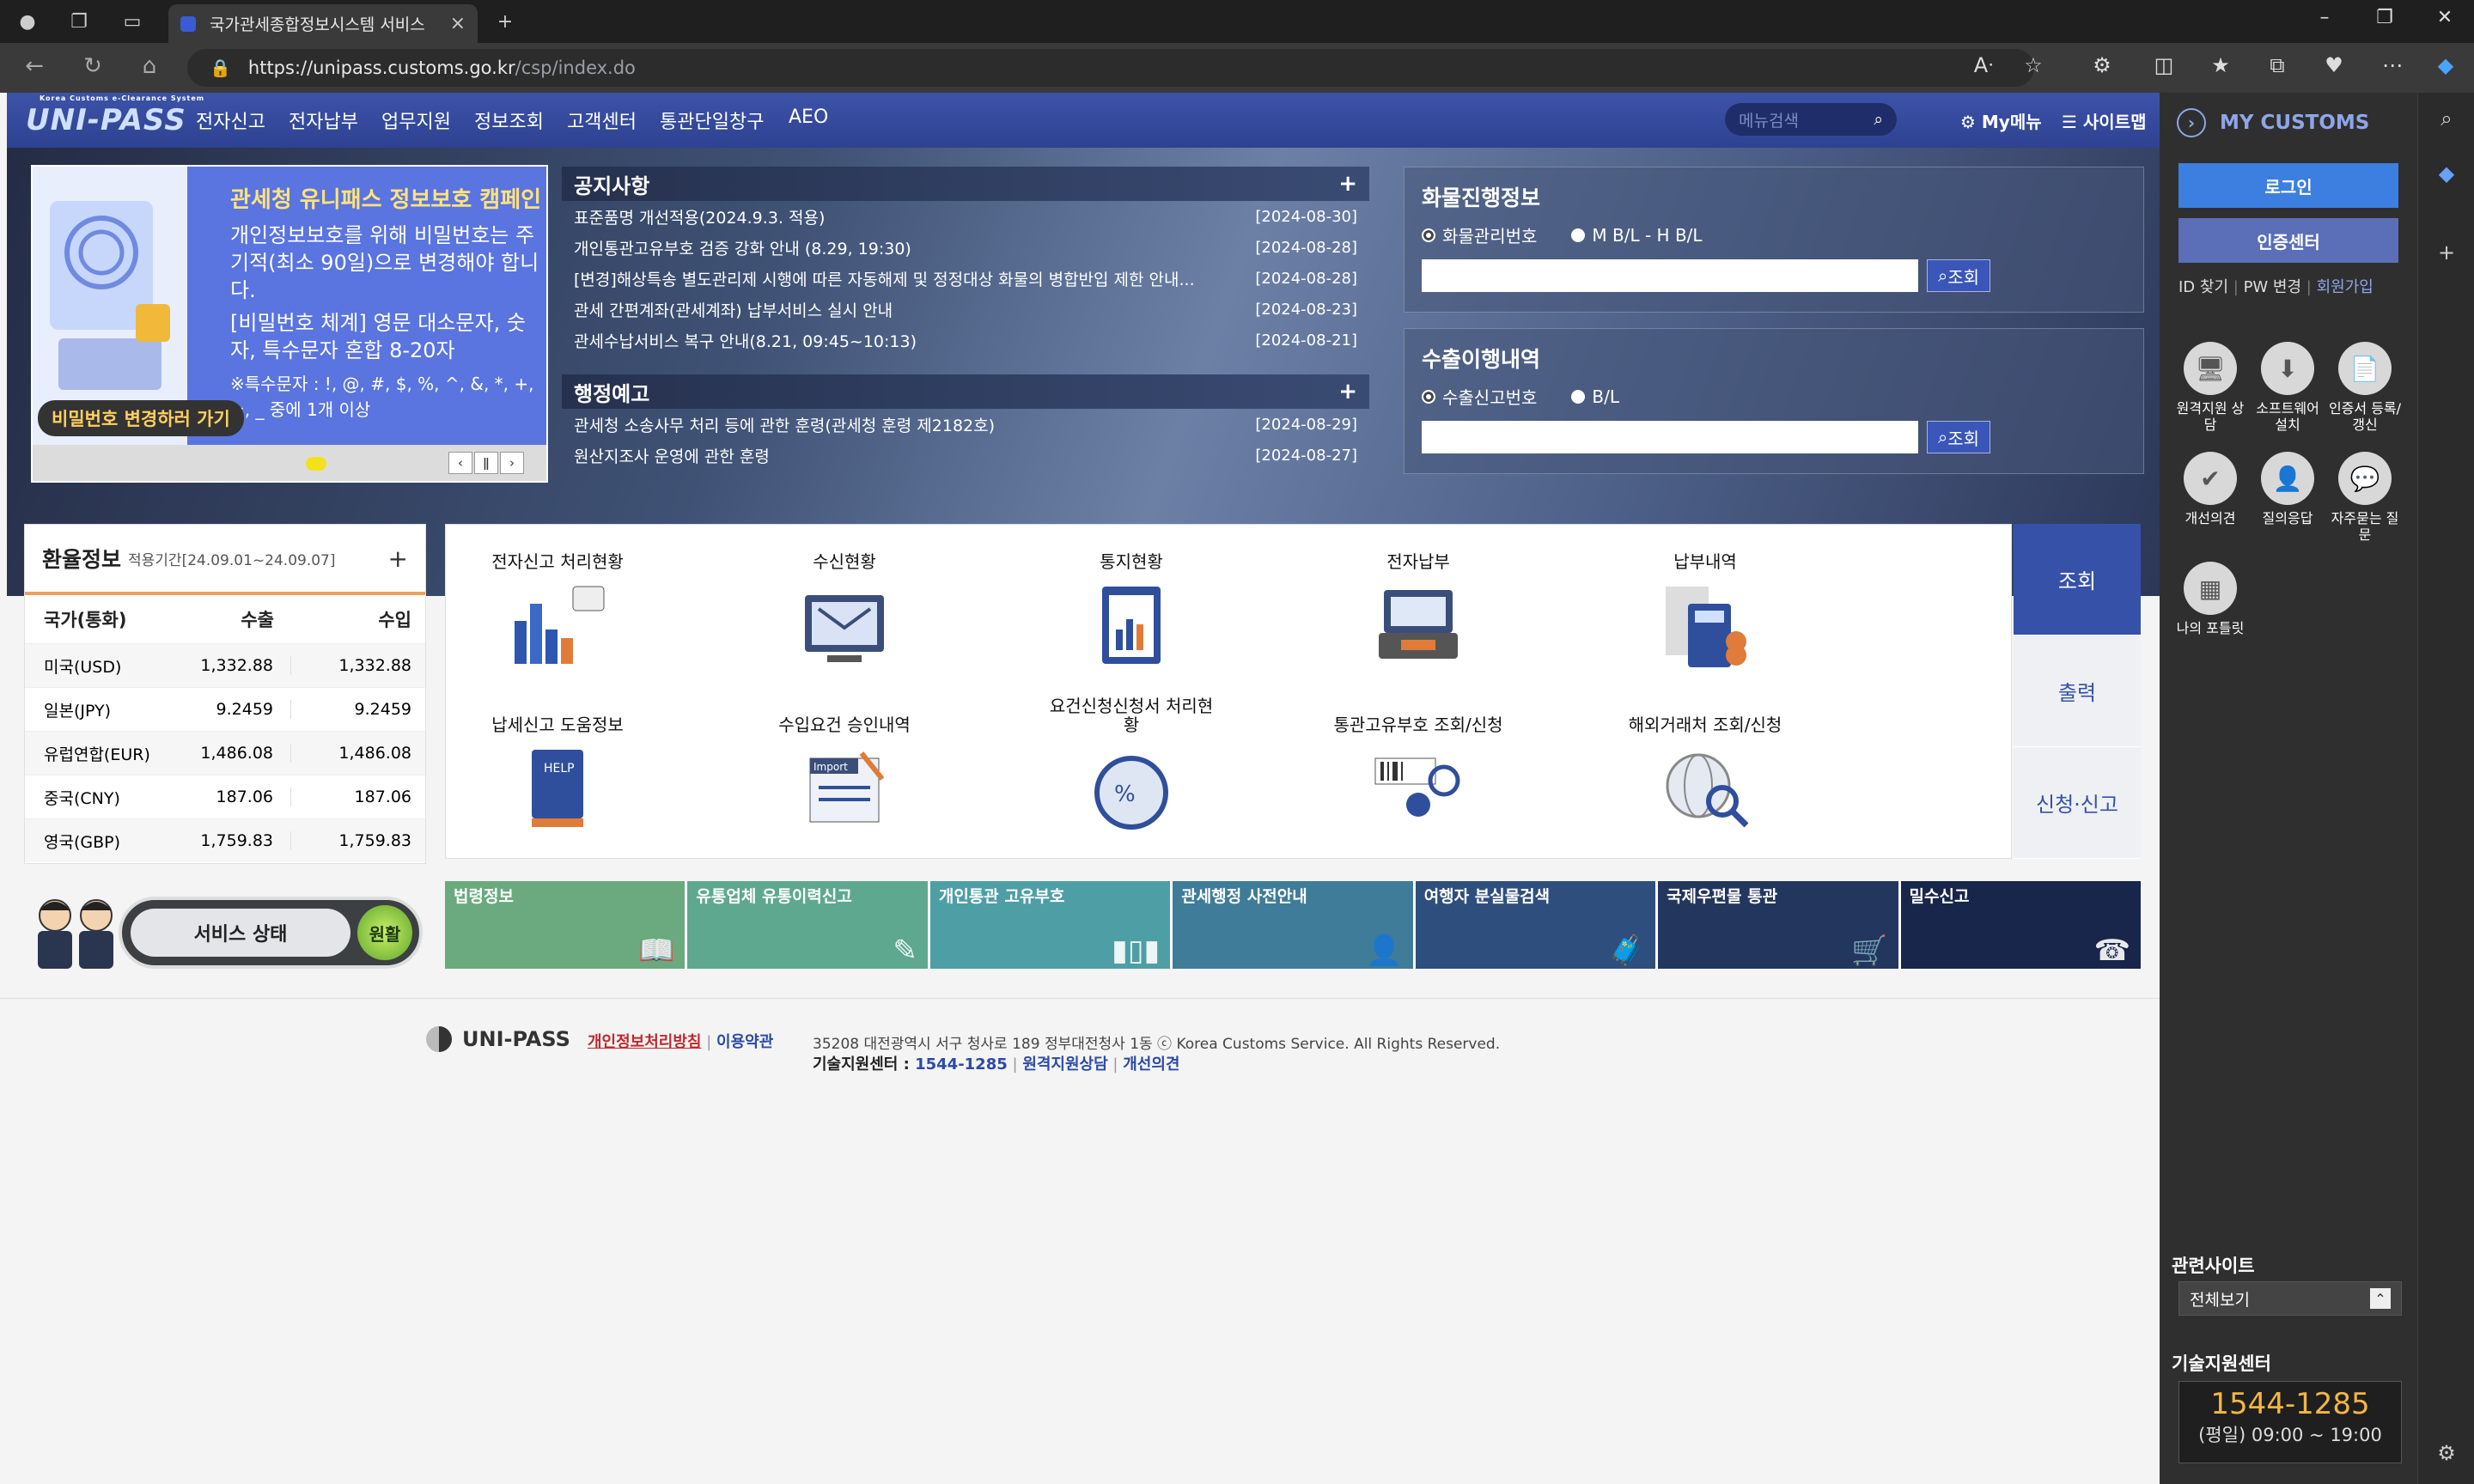 This screenshot has width=2474, height=1484. I want to click on link-smuggling-report: 밀수신고 ☎, so click(2020, 925).